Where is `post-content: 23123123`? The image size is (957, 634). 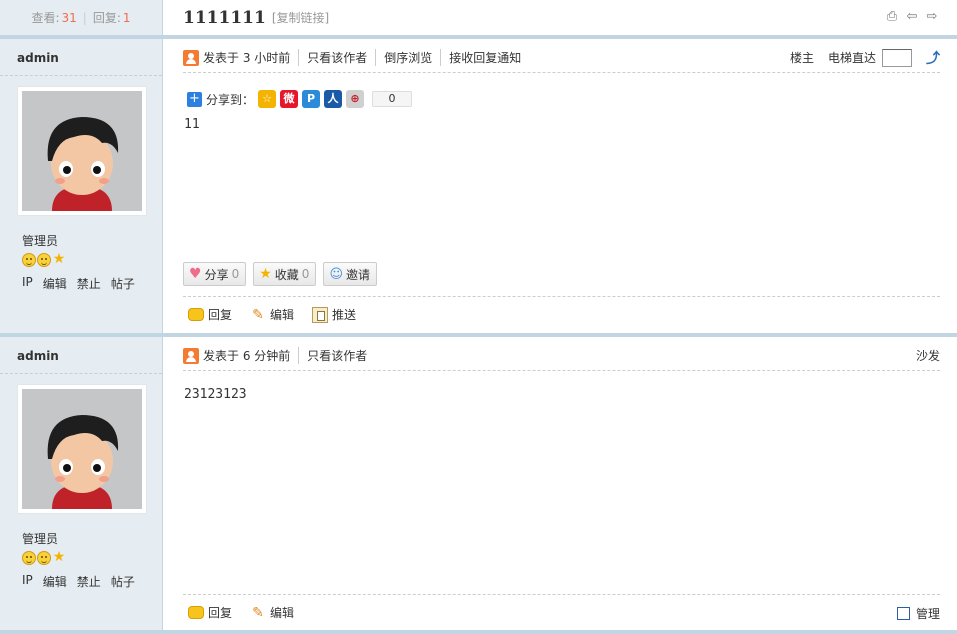
post-content: 23123123 is located at coordinates (215, 394).